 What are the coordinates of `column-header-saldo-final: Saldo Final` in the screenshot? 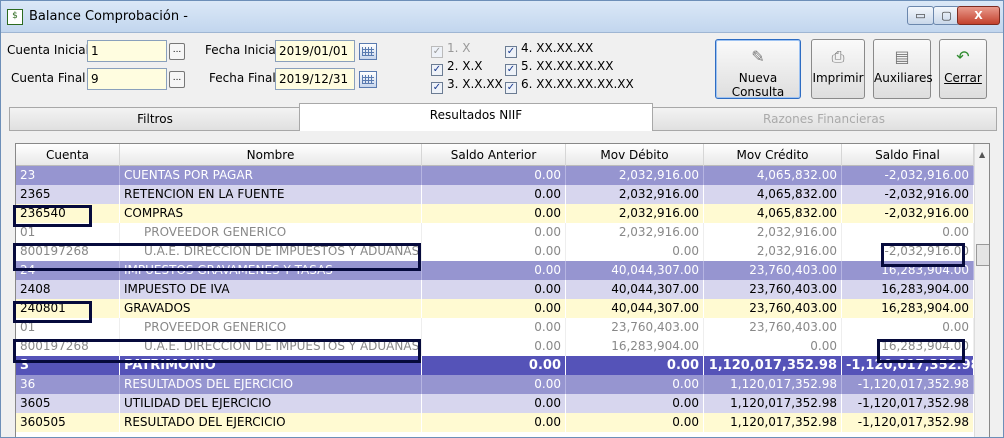 It's located at (908, 155).